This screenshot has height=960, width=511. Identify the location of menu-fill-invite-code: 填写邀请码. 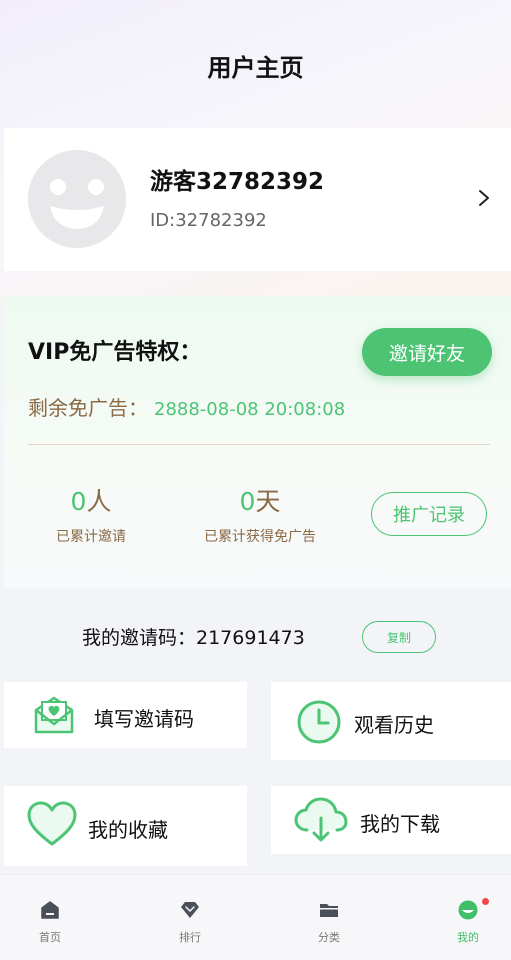
(125, 715).